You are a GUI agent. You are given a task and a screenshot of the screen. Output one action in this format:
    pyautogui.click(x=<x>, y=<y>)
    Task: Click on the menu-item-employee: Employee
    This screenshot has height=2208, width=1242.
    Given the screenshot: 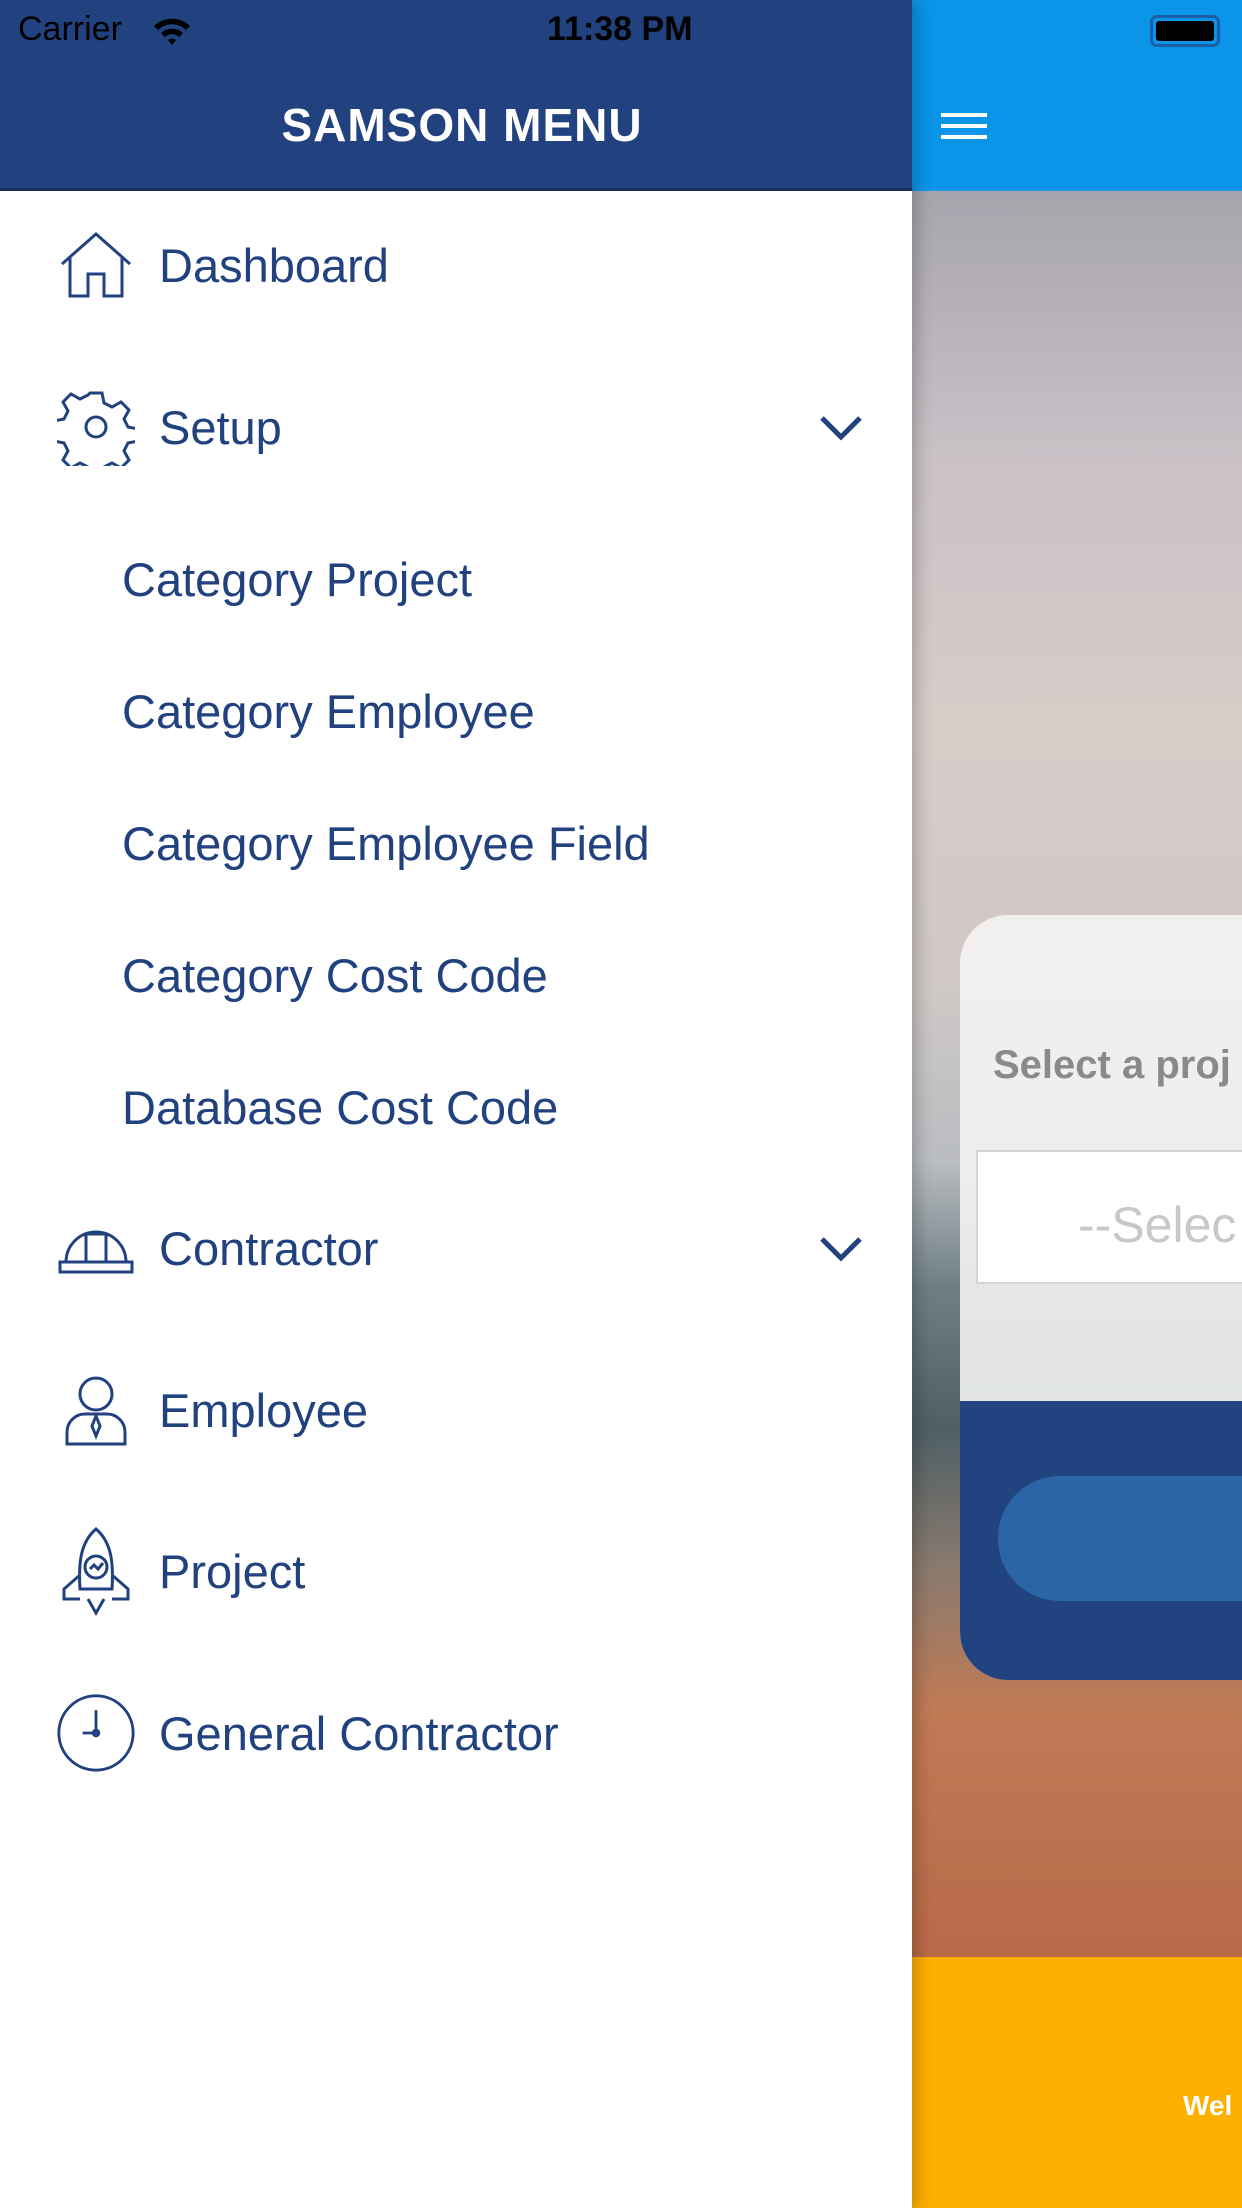 What is the action you would take?
    pyautogui.click(x=456, y=1410)
    